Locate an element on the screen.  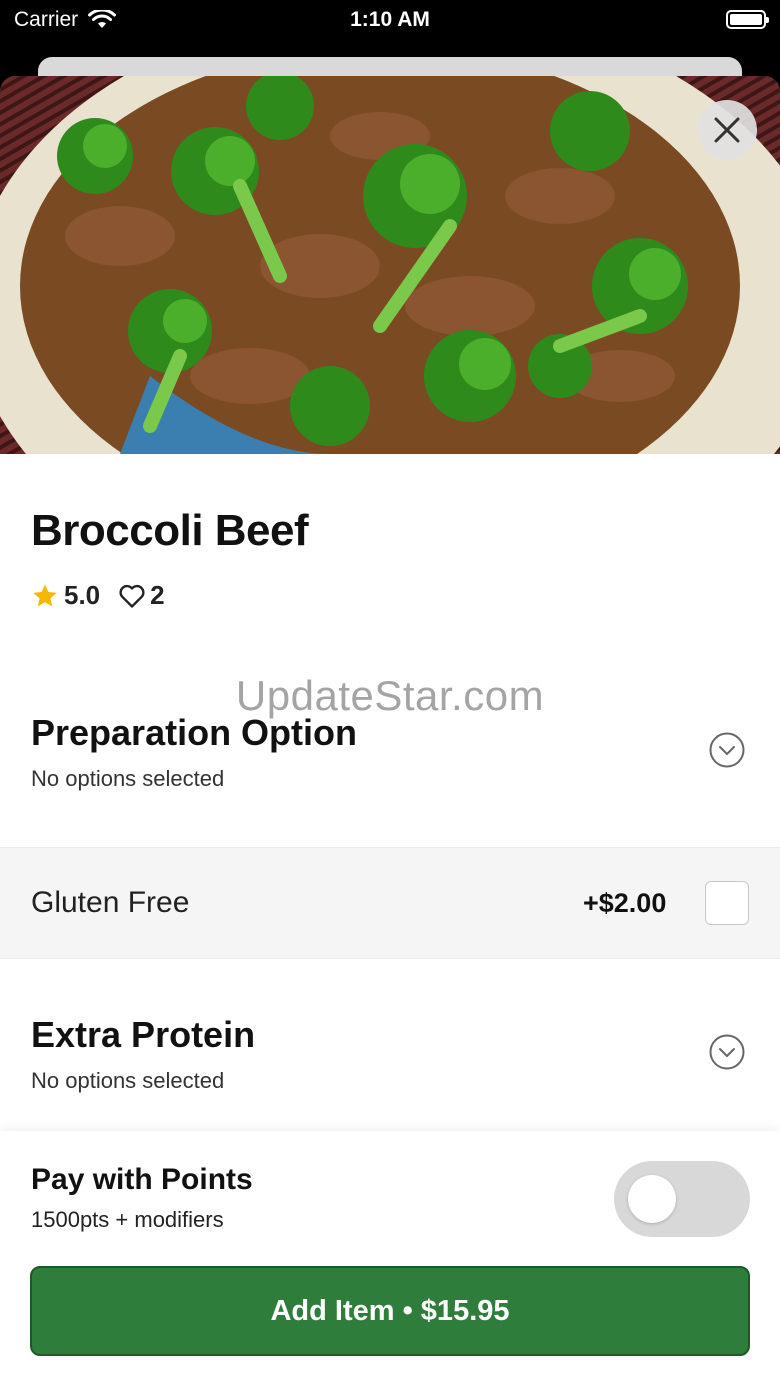
status-bar: Carrier 1:10 AM is located at coordinates (390, 28).